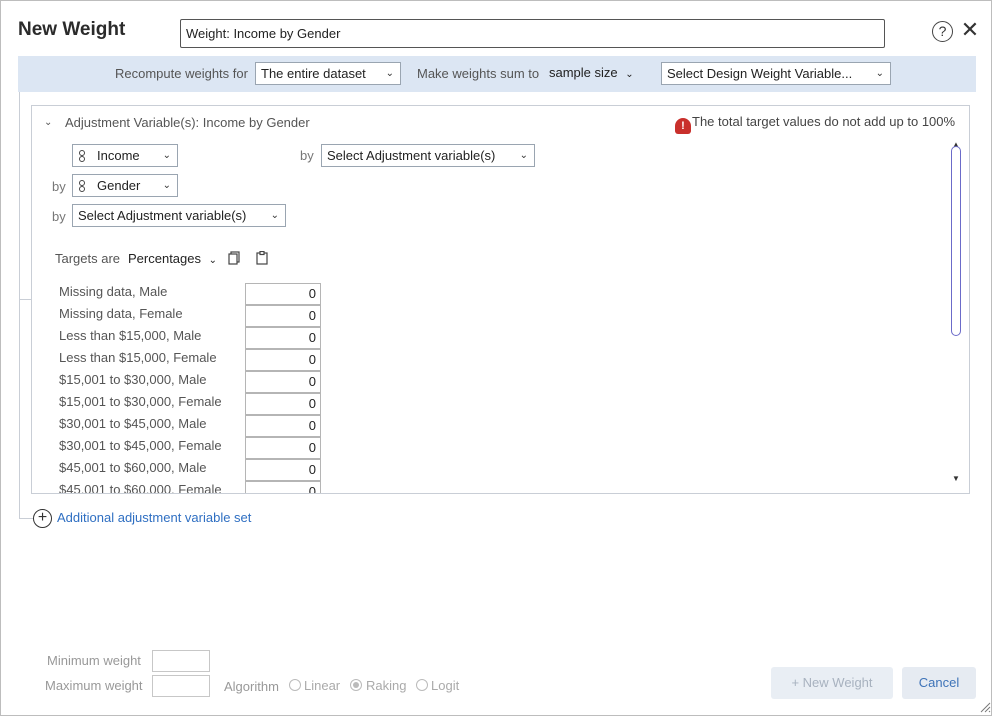  Describe the element at coordinates (956, 241) in the screenshot. I see `vertical-scrollbar` at that location.